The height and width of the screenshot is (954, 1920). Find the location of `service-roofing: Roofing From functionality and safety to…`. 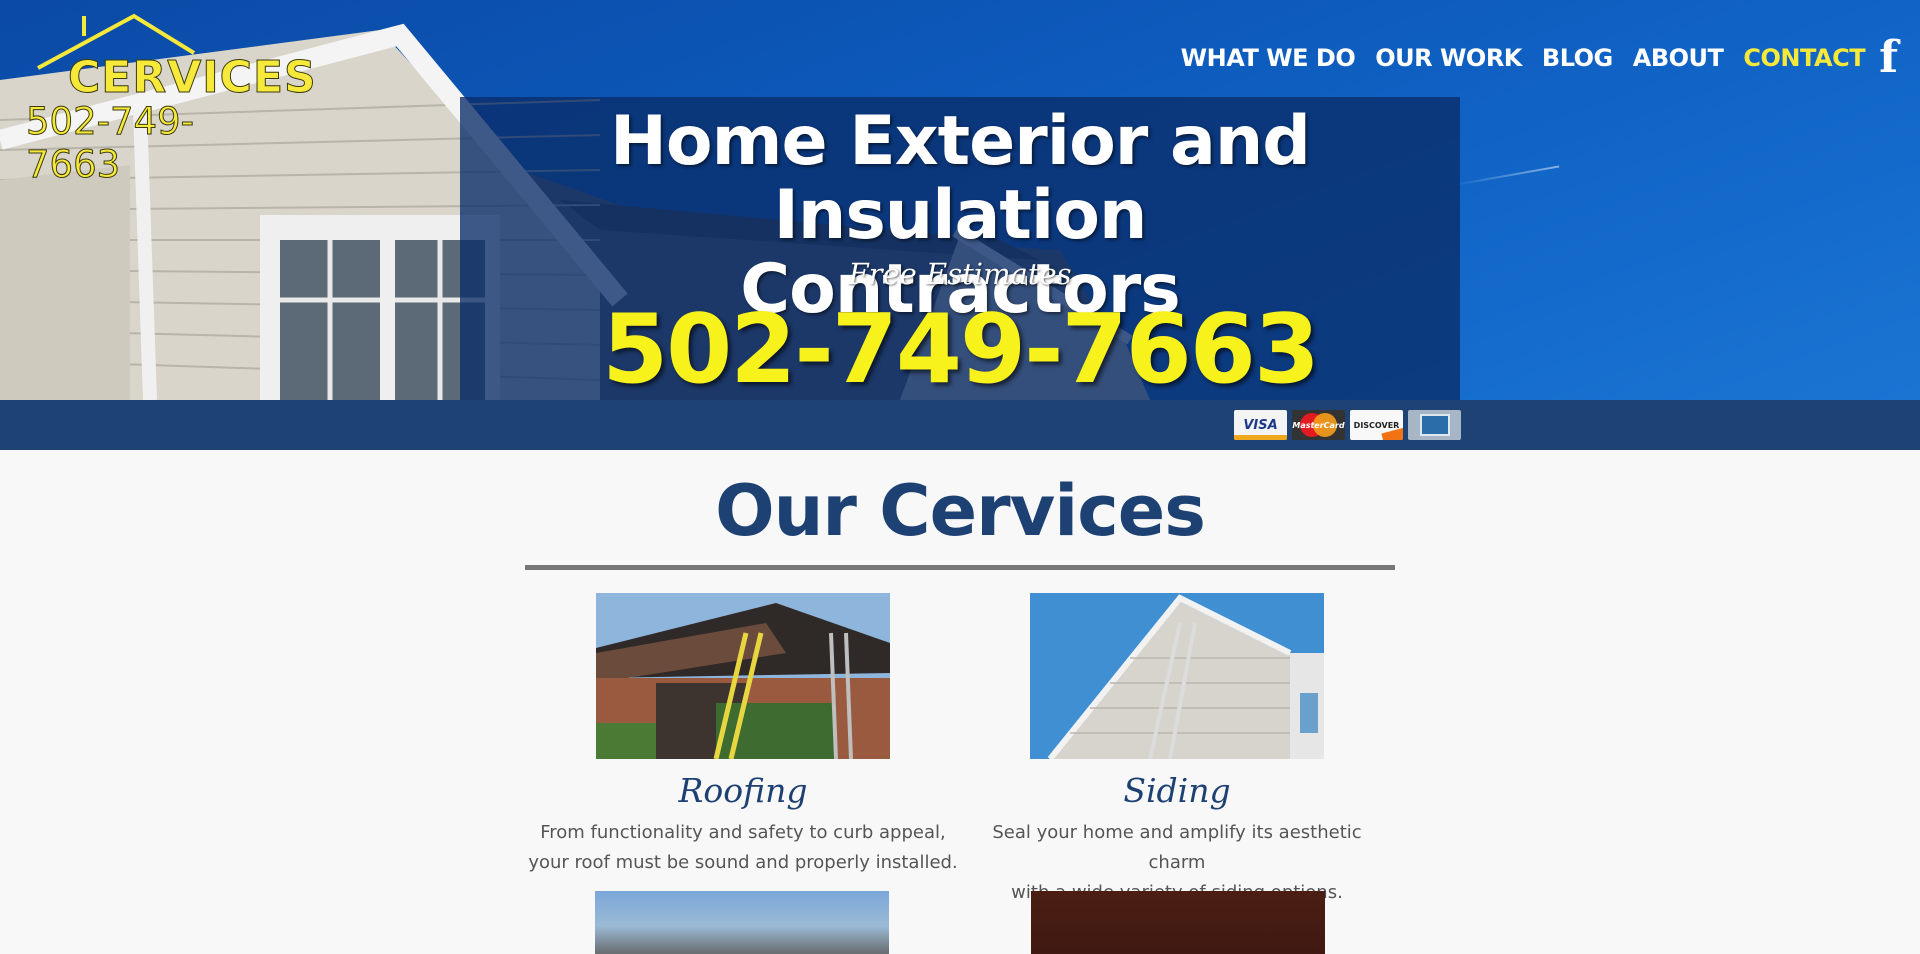

service-roofing: Roofing From functionality and safety to… is located at coordinates (743, 735).